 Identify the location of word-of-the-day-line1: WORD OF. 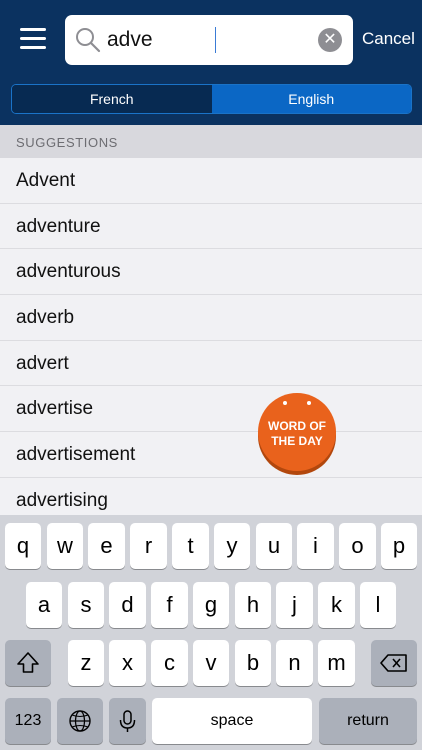
(297, 426).